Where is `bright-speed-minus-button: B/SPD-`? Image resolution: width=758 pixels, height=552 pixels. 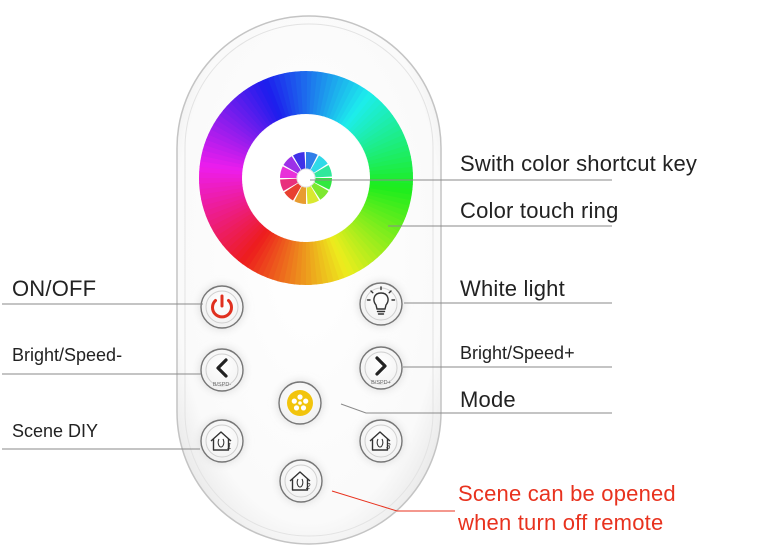 bright-speed-minus-button: B/SPD- is located at coordinates (222, 370).